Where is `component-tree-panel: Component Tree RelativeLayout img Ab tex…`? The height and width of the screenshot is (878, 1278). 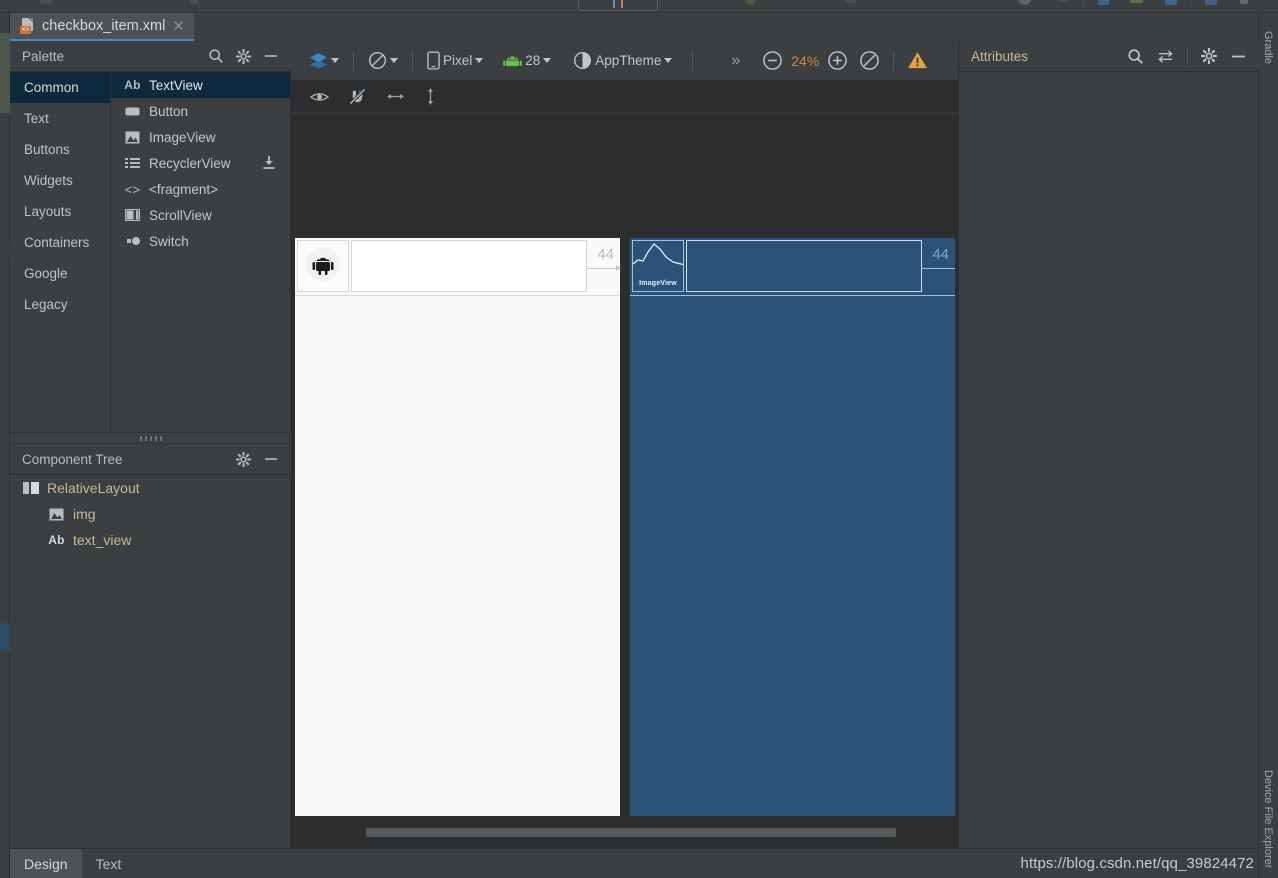 component-tree-panel: Component Tree RelativeLayout img Ab tex… is located at coordinates (150, 646).